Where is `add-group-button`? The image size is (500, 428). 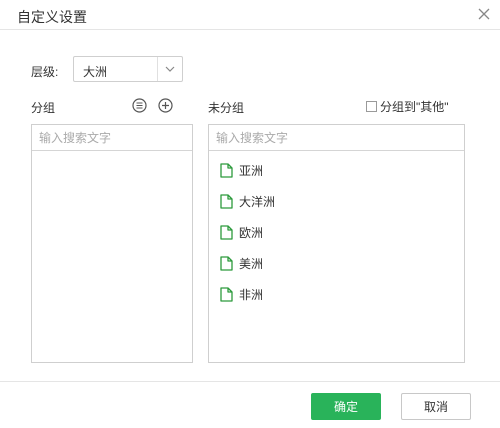
add-group-button is located at coordinates (165, 105).